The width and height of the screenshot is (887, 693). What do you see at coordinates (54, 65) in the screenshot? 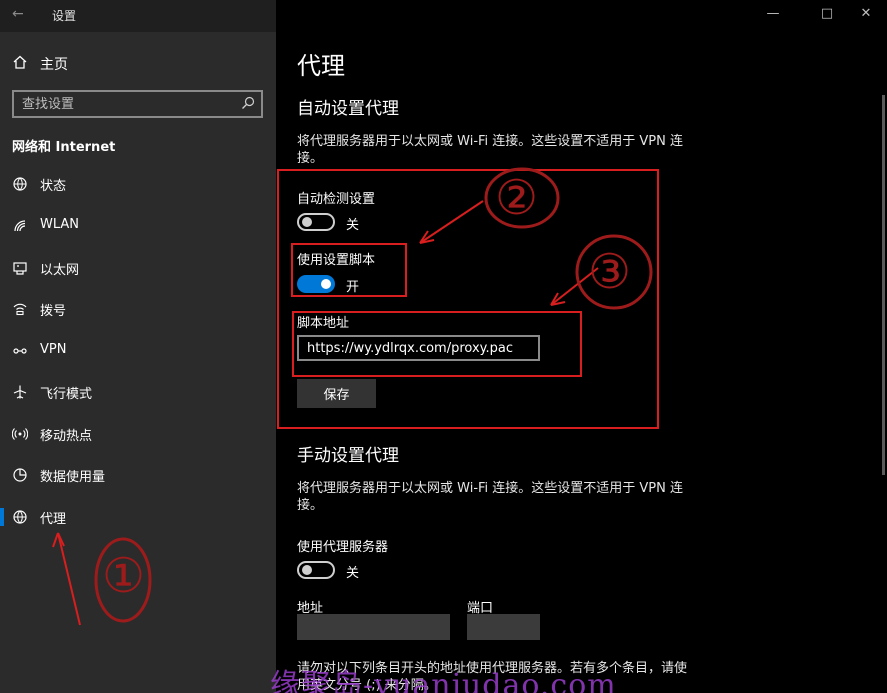
I see `sidebar-item-label: 主页` at bounding box center [54, 65].